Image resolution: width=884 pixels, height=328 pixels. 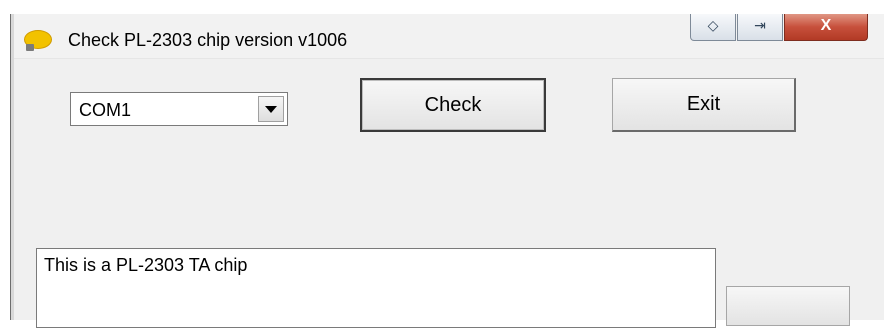 What do you see at coordinates (179, 109) in the screenshot?
I see `com-port-select: COM1` at bounding box center [179, 109].